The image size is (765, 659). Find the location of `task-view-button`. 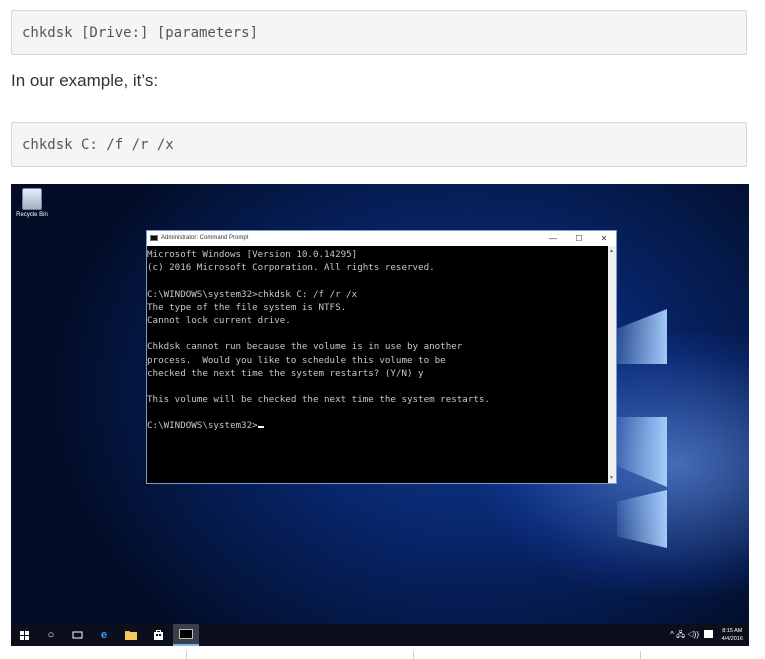

task-view-button is located at coordinates (77, 635).